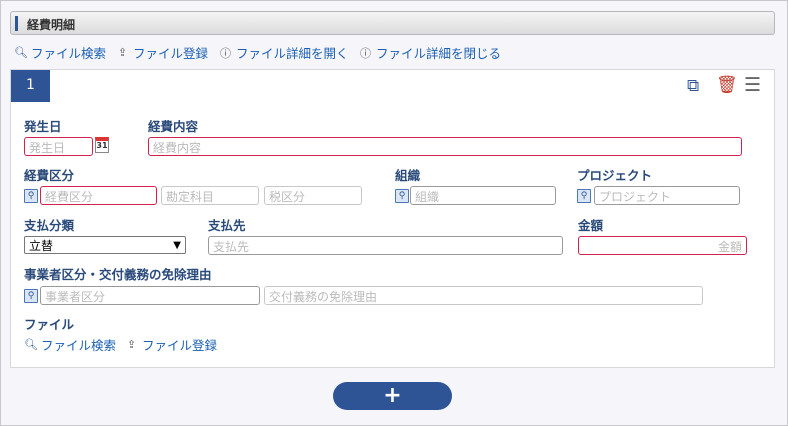  I want to click on copy-icon: ⧉, so click(693, 86).